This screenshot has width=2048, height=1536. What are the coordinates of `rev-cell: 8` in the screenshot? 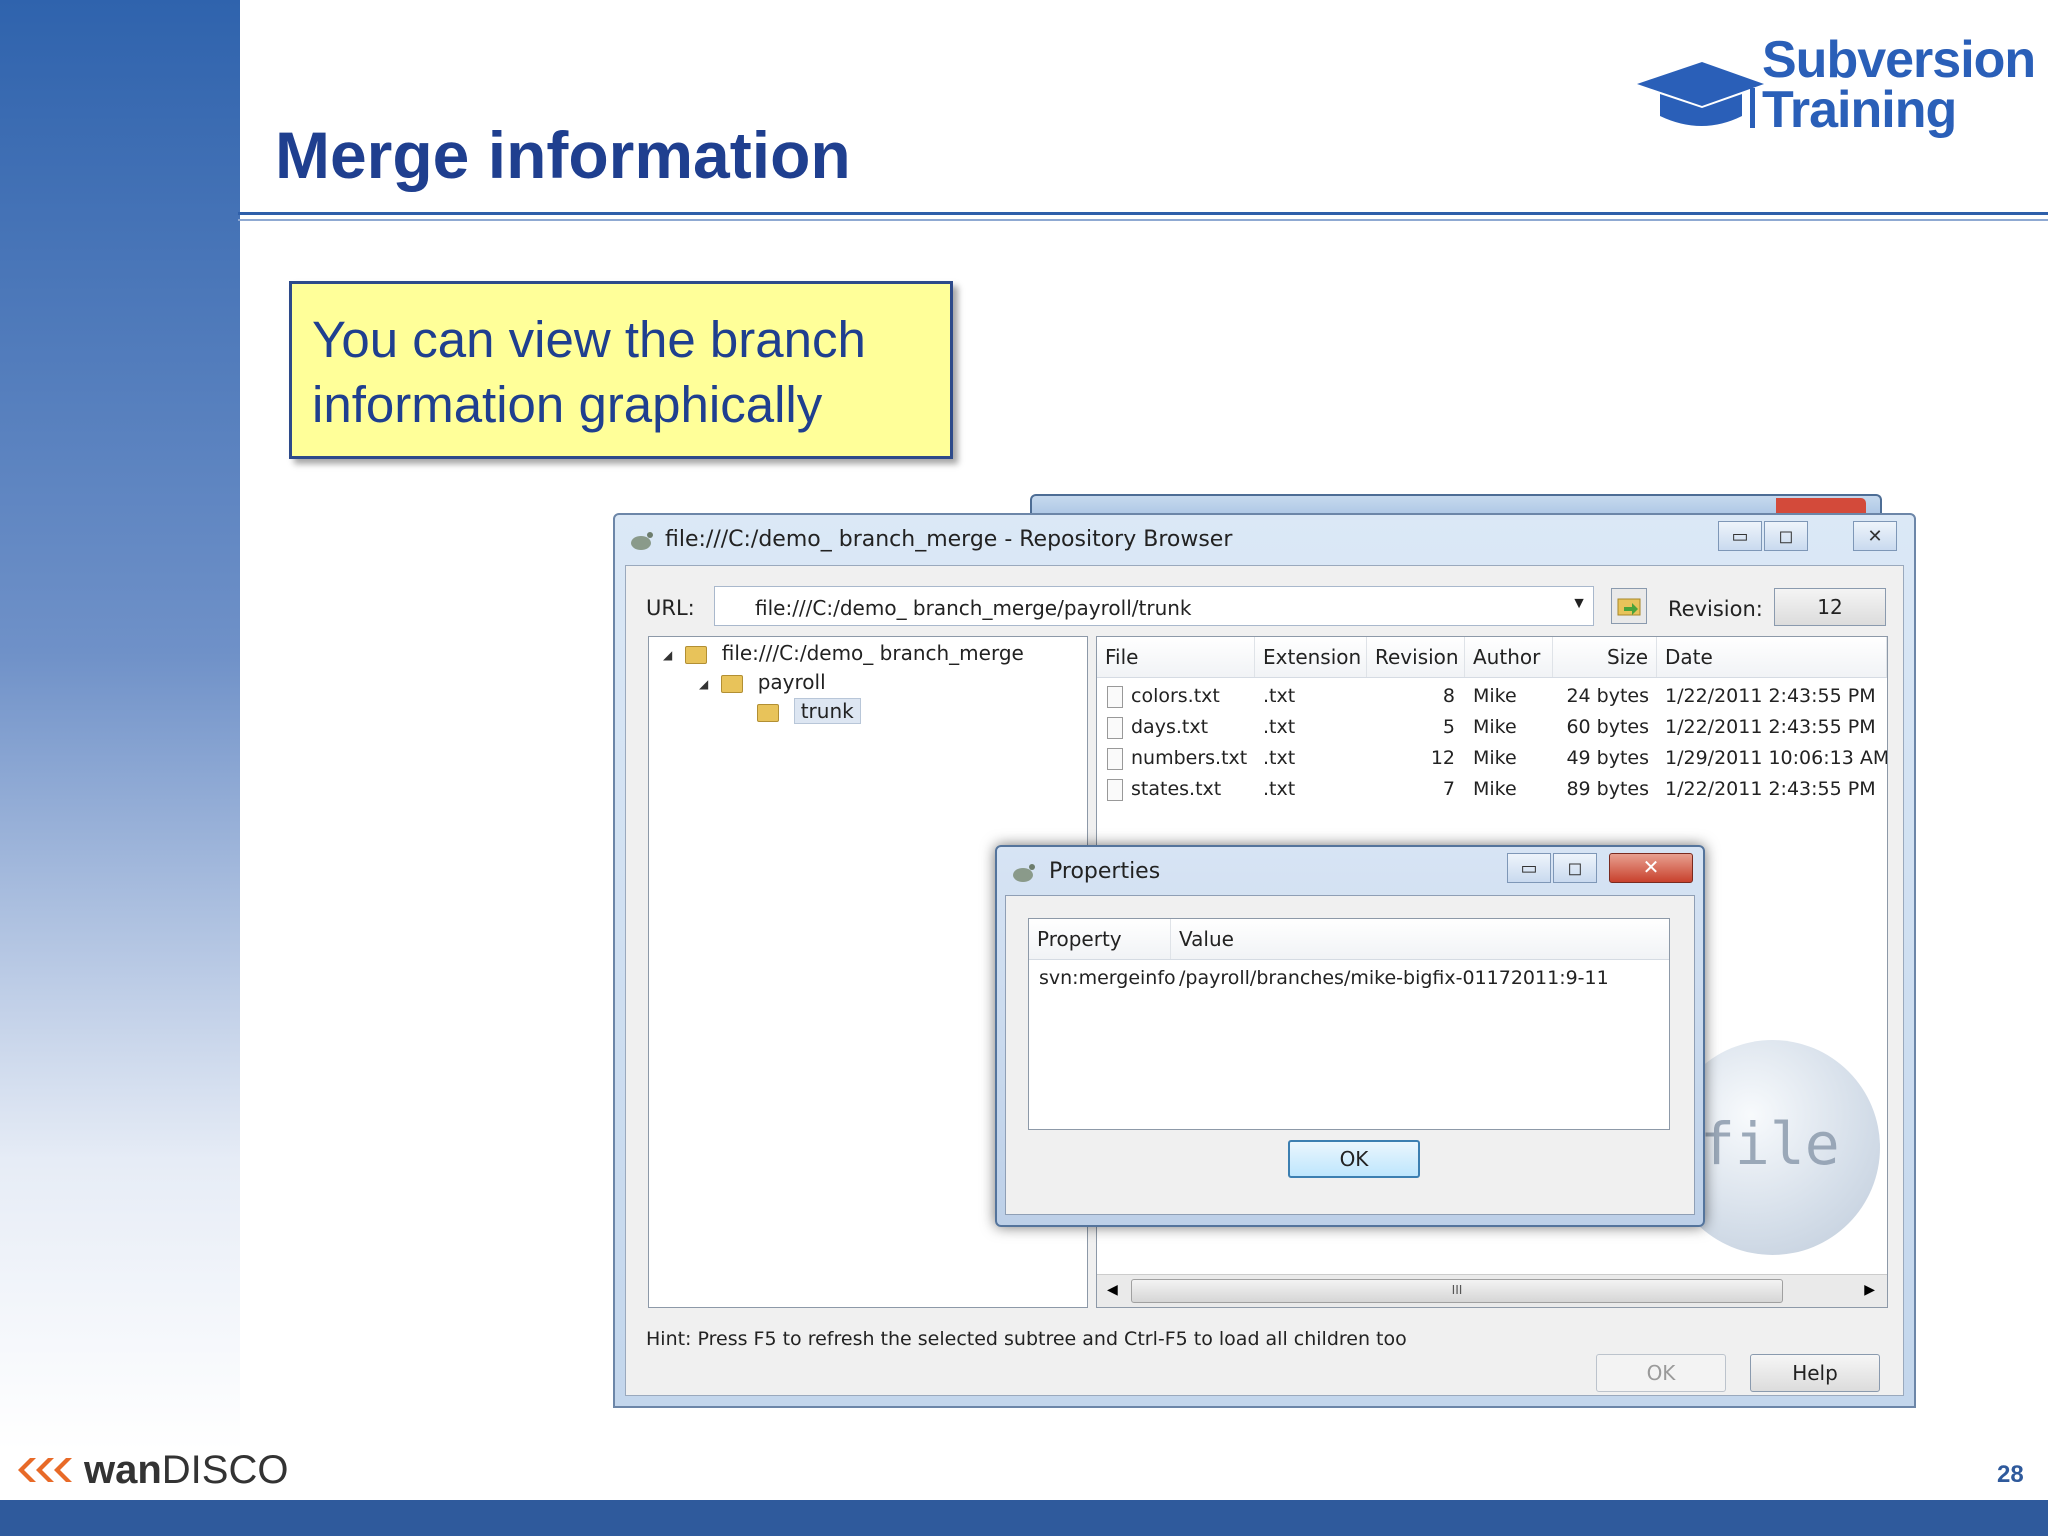 It's located at (1448, 696).